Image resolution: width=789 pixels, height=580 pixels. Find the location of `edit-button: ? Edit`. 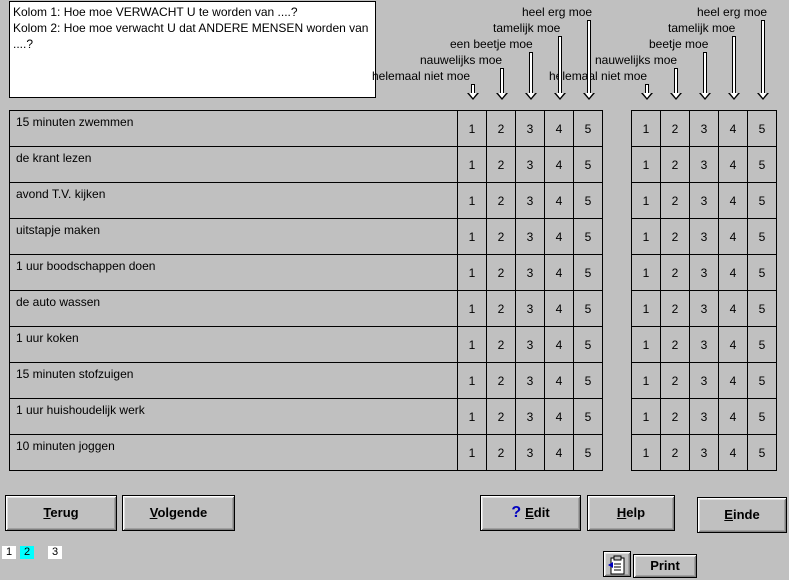

edit-button: ? Edit is located at coordinates (530, 513).